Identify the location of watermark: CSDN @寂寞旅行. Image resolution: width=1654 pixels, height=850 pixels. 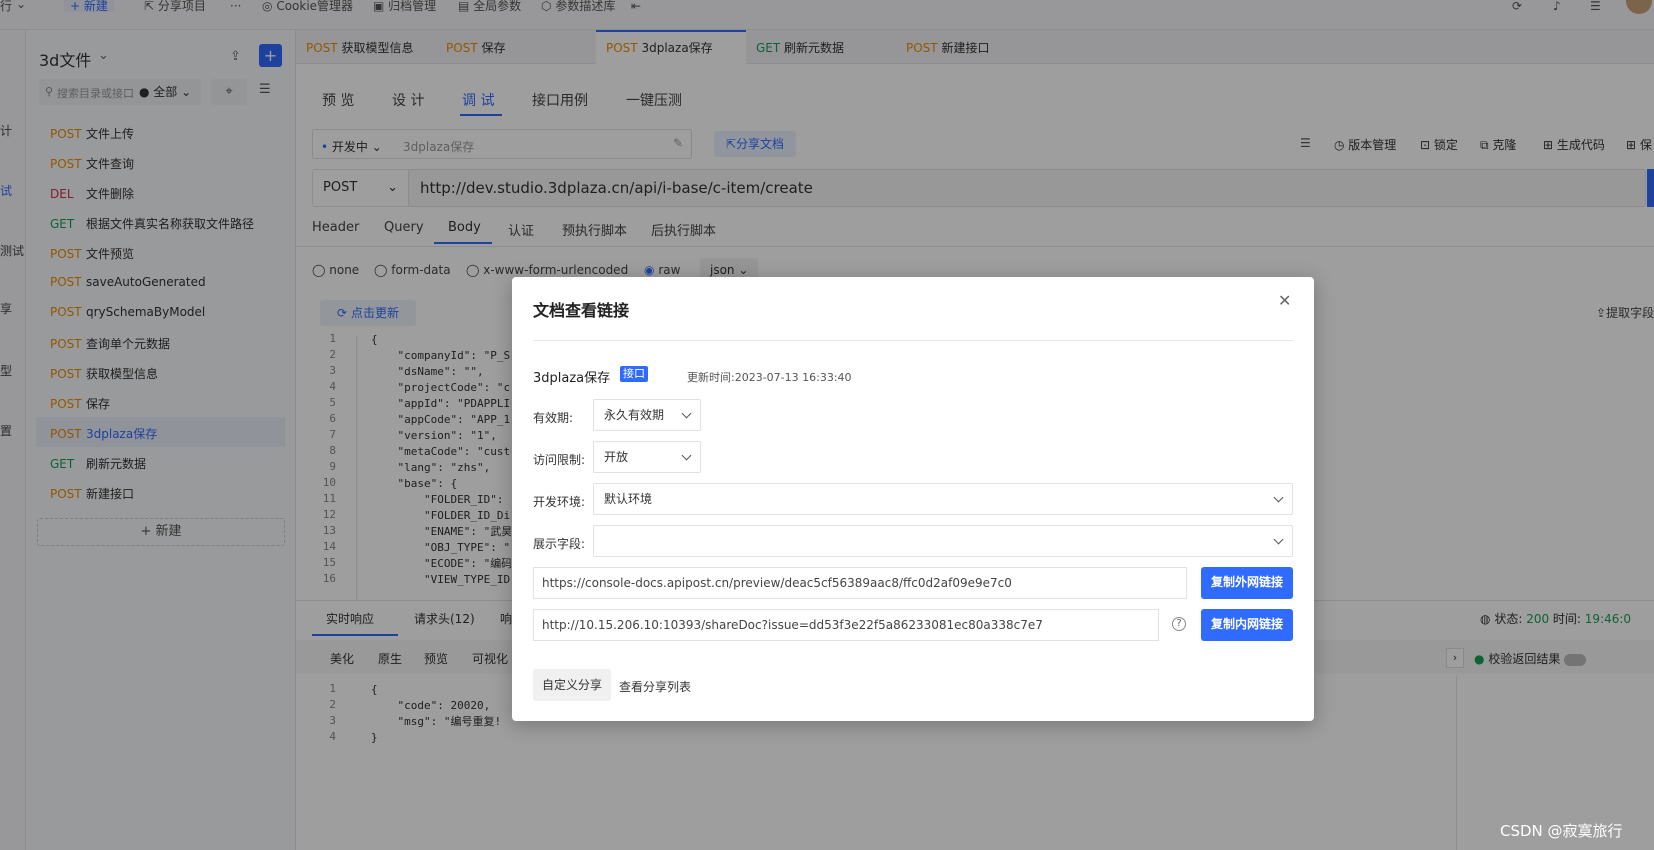
(1561, 831).